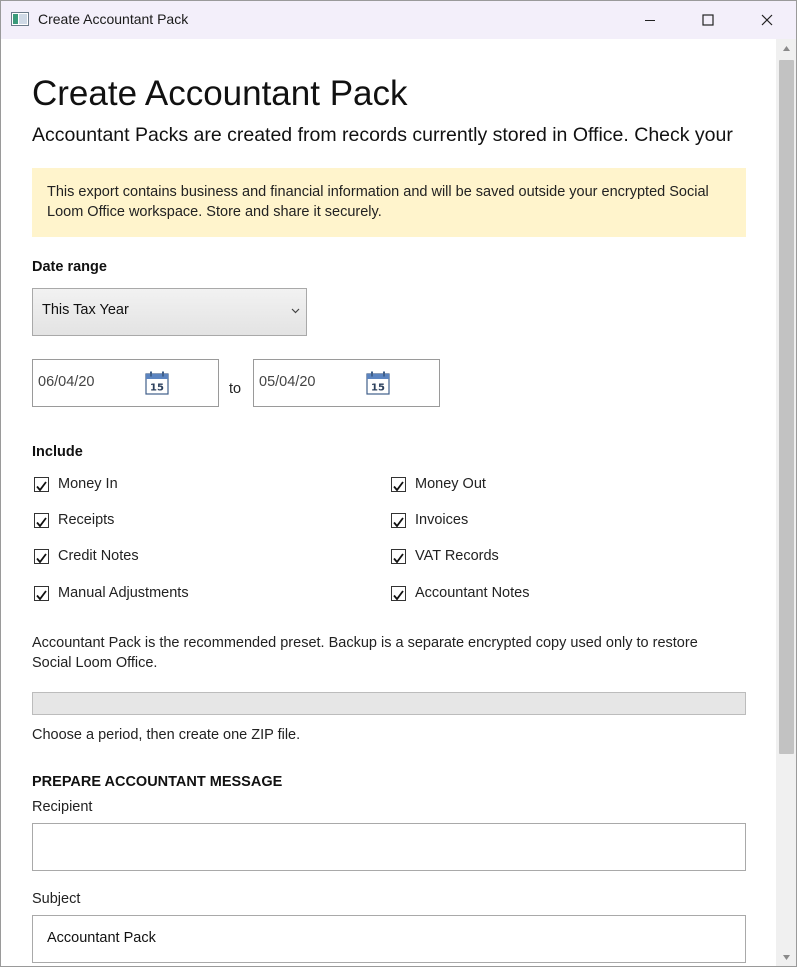 The width and height of the screenshot is (797, 967). I want to click on info-line-2: Social Loom Office., so click(95, 663).